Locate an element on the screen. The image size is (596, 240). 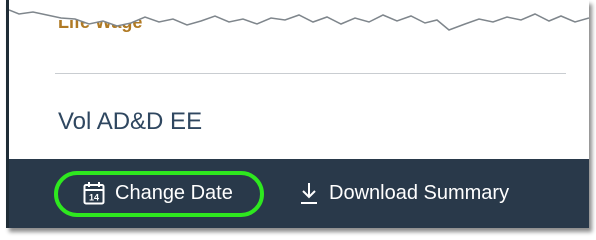
change-date-button: 14 Change Date is located at coordinates (158, 193).